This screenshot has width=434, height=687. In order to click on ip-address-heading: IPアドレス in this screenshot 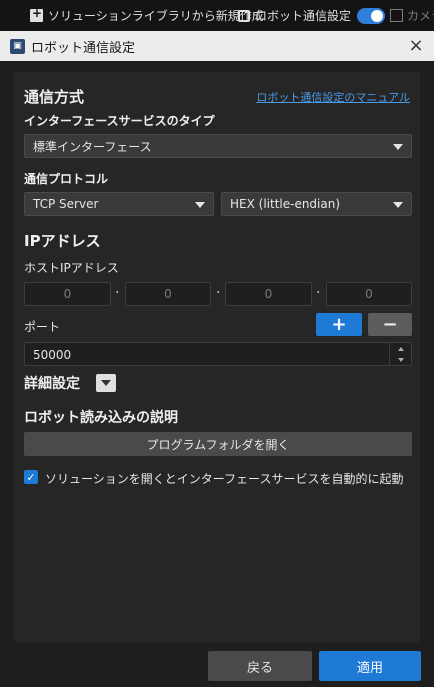, I will do `click(62, 241)`.